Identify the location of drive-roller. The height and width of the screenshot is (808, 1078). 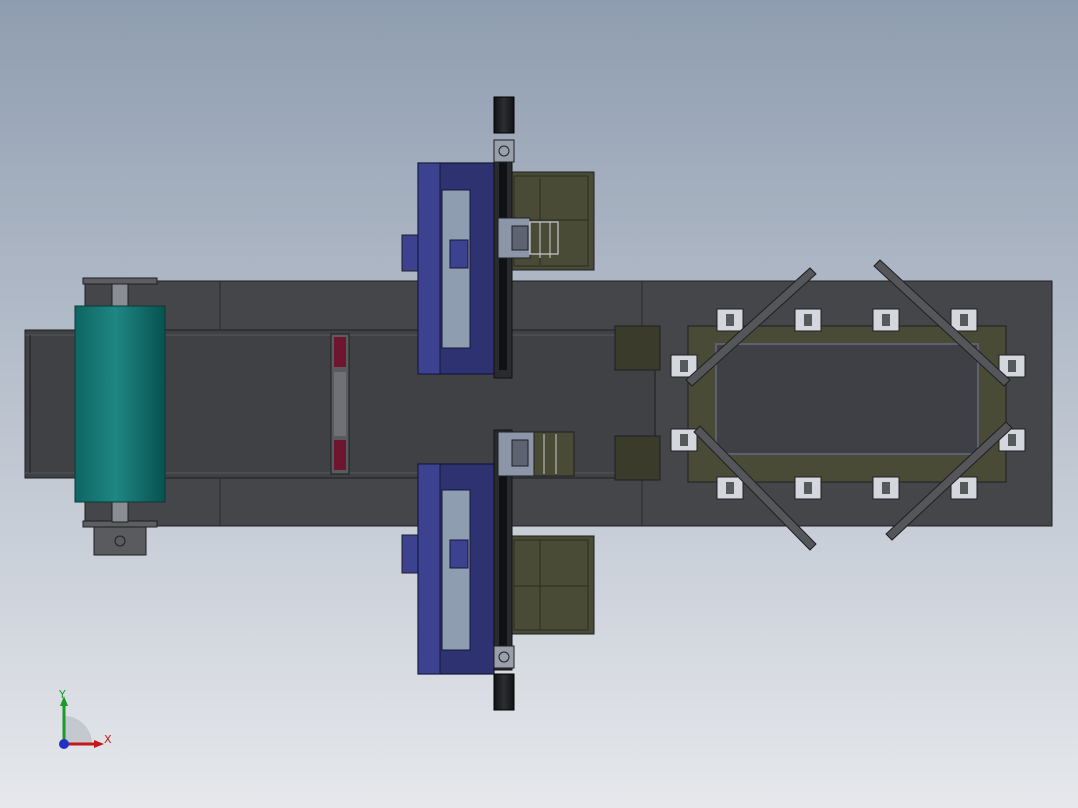
(120, 404).